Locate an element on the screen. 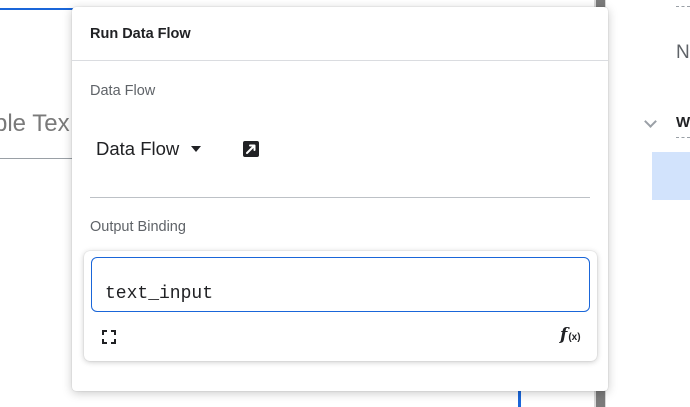 This screenshot has width=690, height=407. data-flow-dropdown: Data Flow is located at coordinates (149, 149).